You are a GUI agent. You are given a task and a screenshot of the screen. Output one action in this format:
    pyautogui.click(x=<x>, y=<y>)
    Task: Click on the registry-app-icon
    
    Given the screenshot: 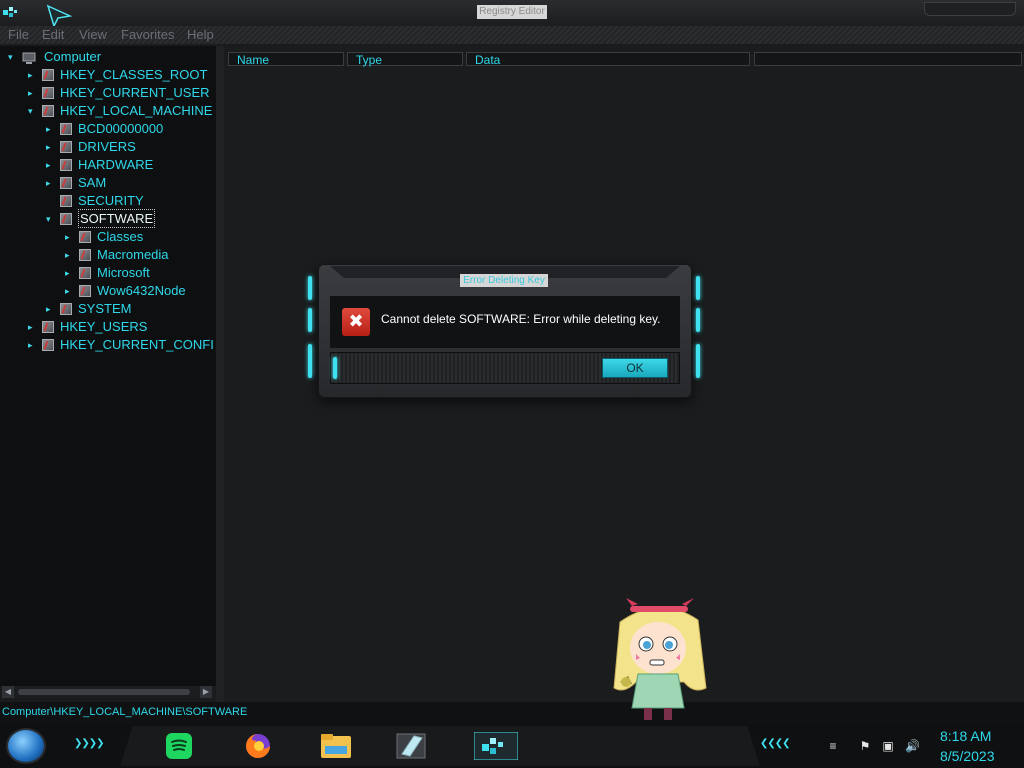 What is the action you would take?
    pyautogui.click(x=10, y=12)
    